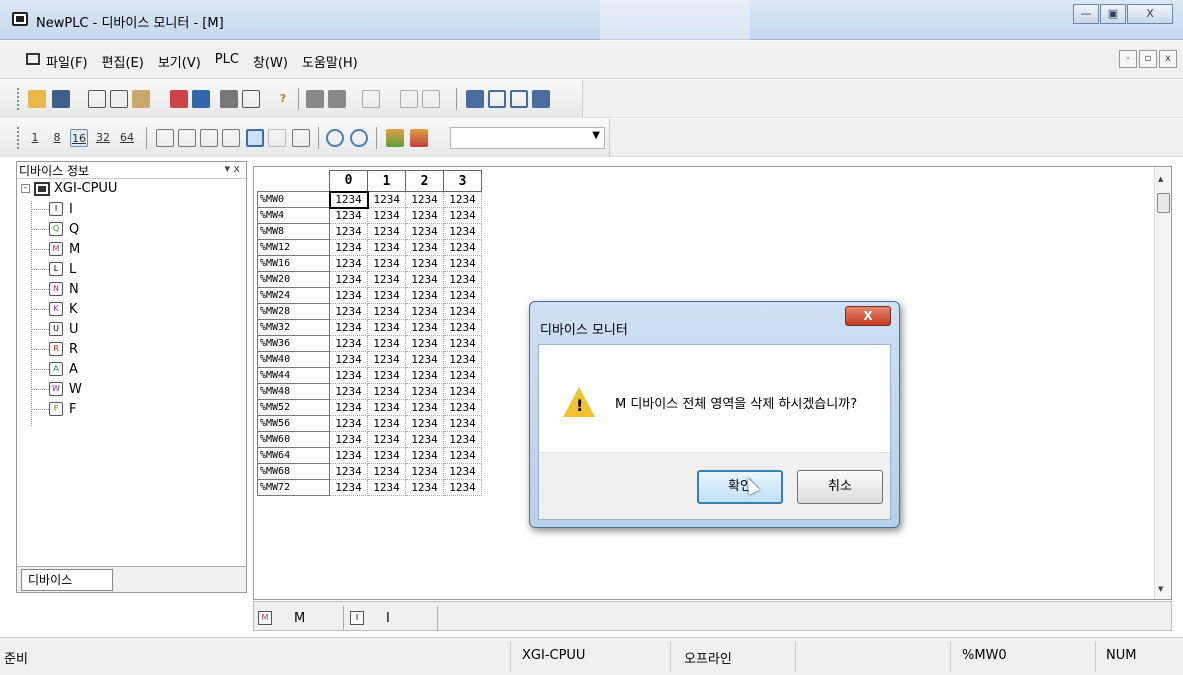  What do you see at coordinates (179, 61) in the screenshot?
I see `menu-view: 보기(V)` at bounding box center [179, 61].